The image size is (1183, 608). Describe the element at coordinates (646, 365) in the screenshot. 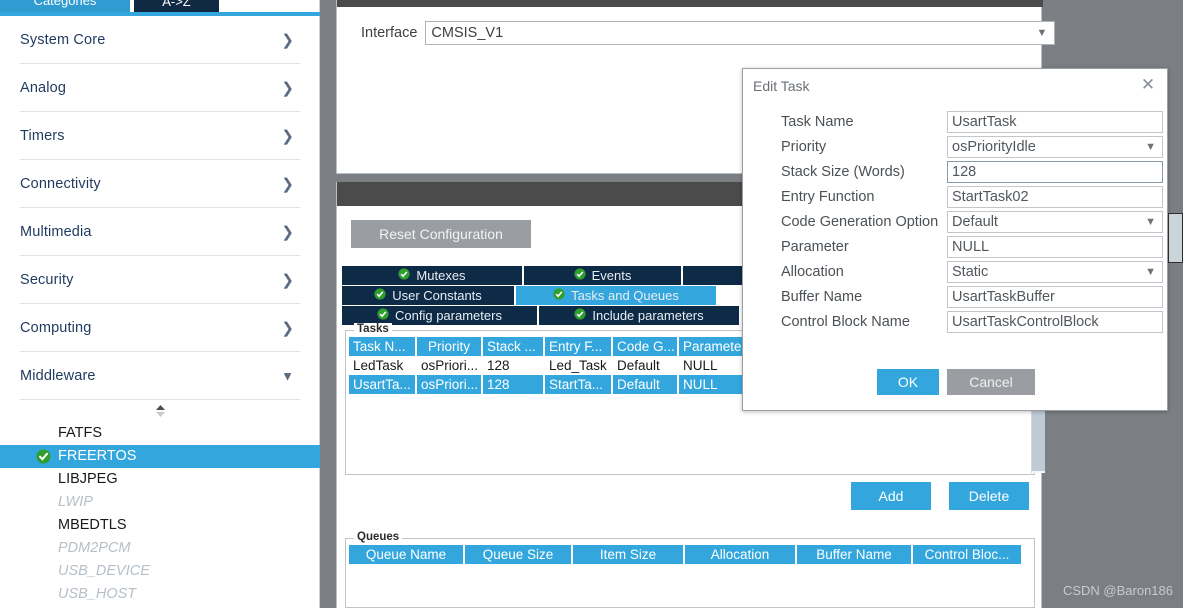

I see `cell-code-generation: Default` at that location.